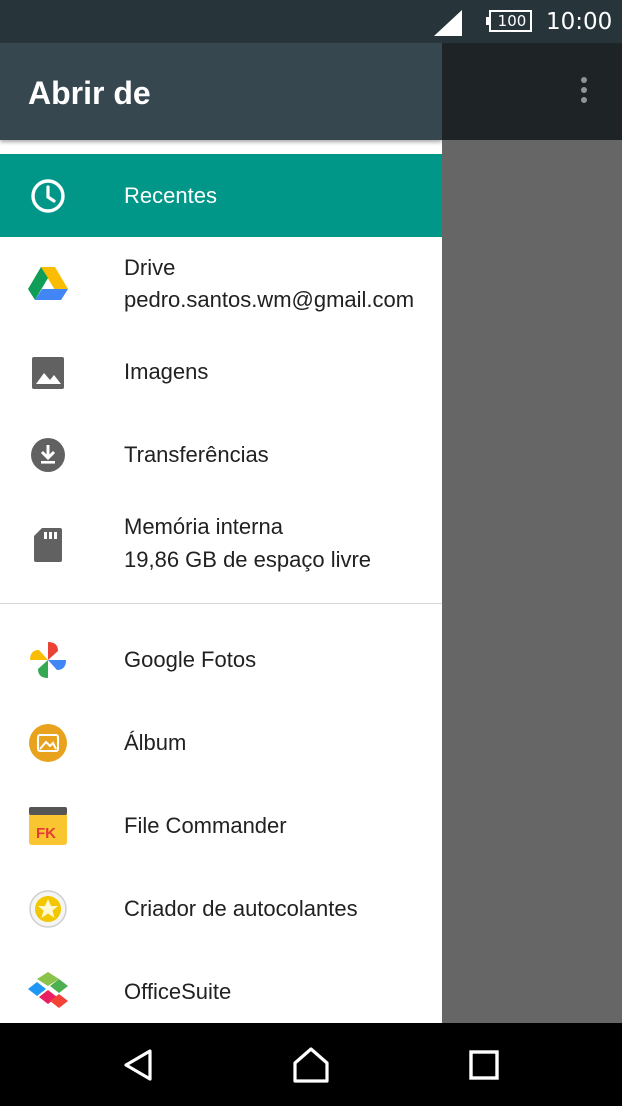 Image resolution: width=622 pixels, height=1106 pixels. I want to click on clock: 10:00, so click(579, 22).